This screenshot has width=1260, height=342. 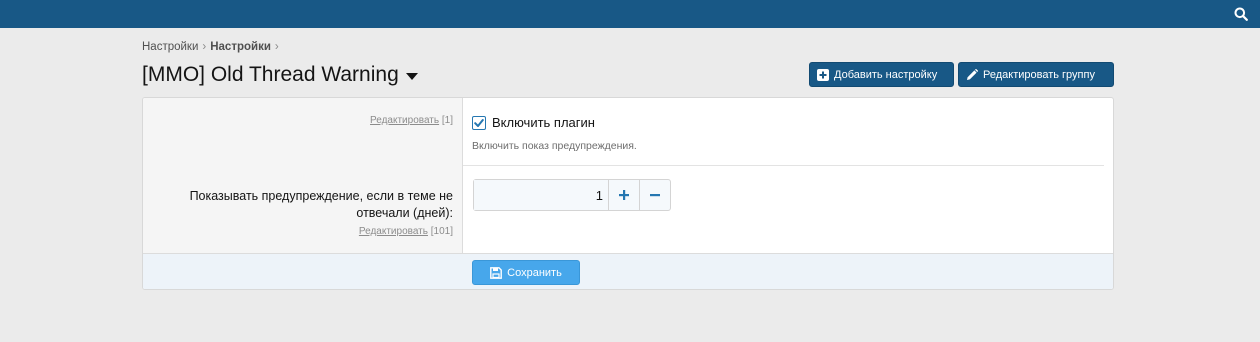 I want to click on enable-plugin-checkbox-row: Включить плагин, so click(x=533, y=122).